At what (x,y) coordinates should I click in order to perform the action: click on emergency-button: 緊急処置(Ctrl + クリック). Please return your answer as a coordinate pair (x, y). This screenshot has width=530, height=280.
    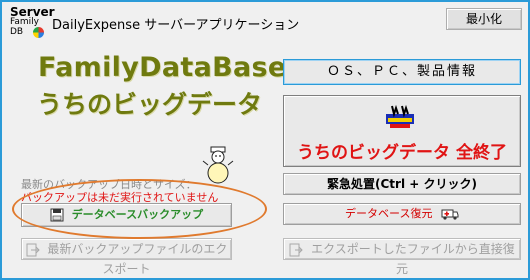
    Looking at the image, I should click on (402, 184).